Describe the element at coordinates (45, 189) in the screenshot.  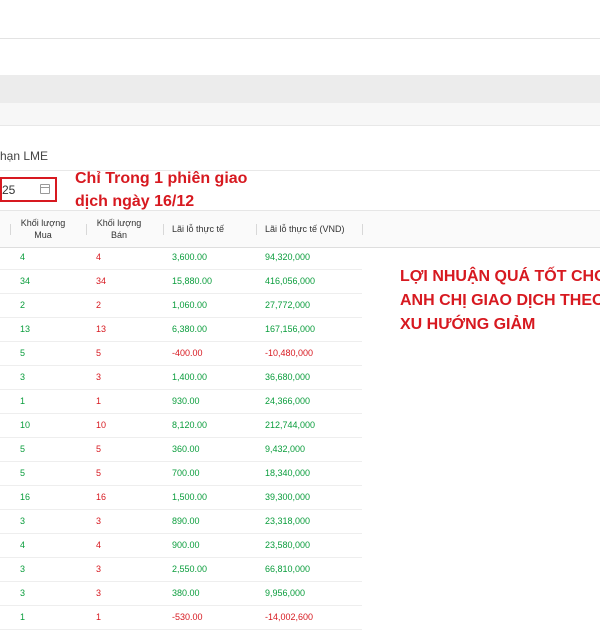
I see `calendar-icon` at that location.